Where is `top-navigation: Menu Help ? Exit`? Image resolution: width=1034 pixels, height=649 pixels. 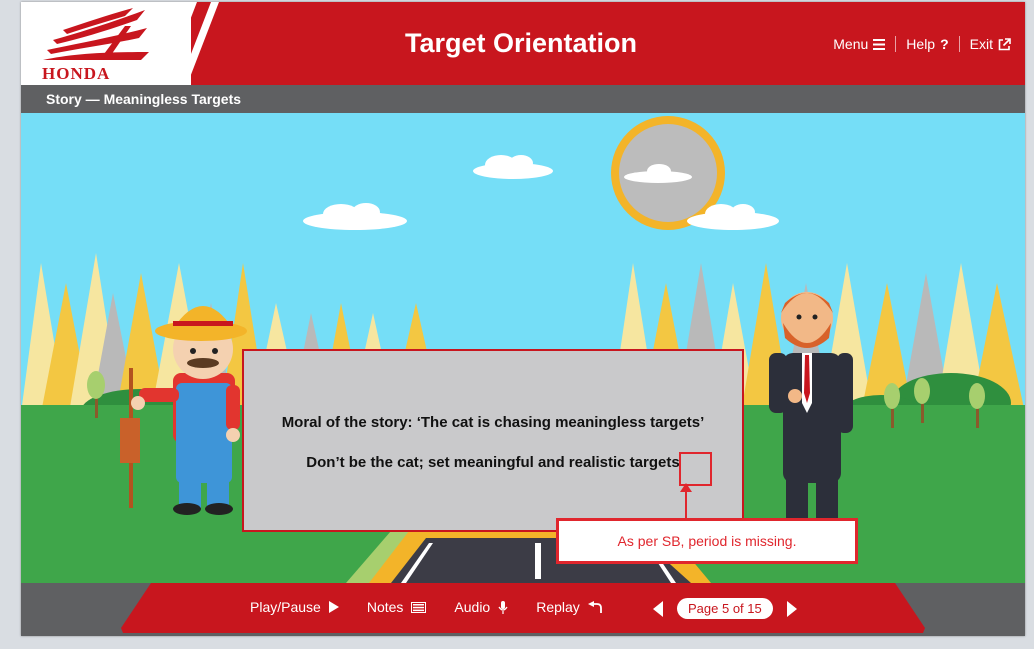 top-navigation: Menu Help ? Exit is located at coordinates (922, 44).